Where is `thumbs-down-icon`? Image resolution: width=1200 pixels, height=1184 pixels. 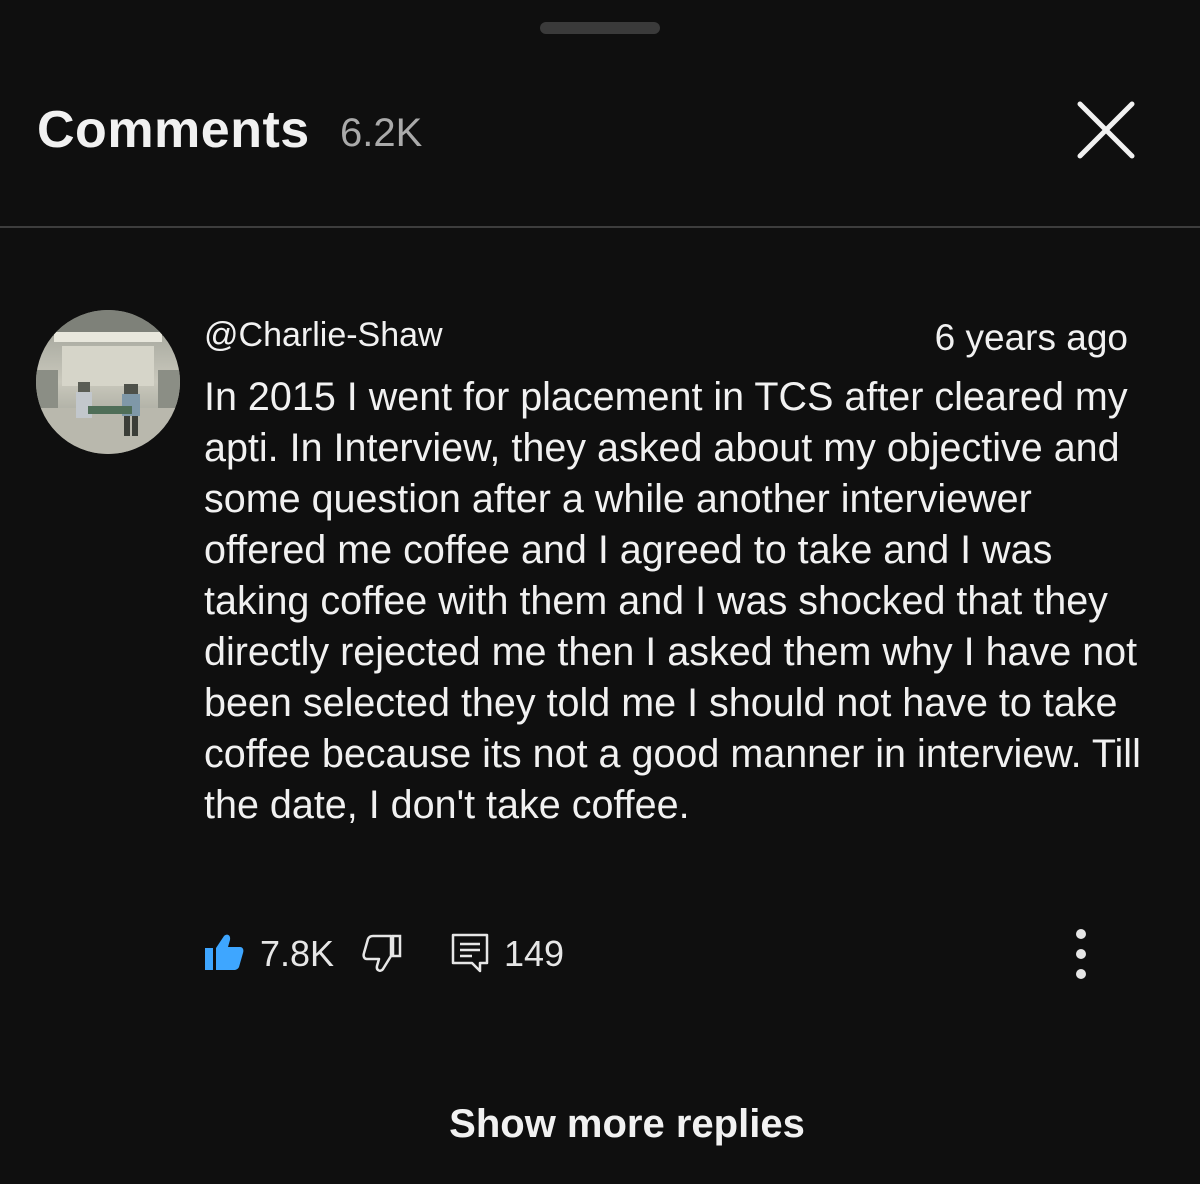 thumbs-down-icon is located at coordinates (382, 953).